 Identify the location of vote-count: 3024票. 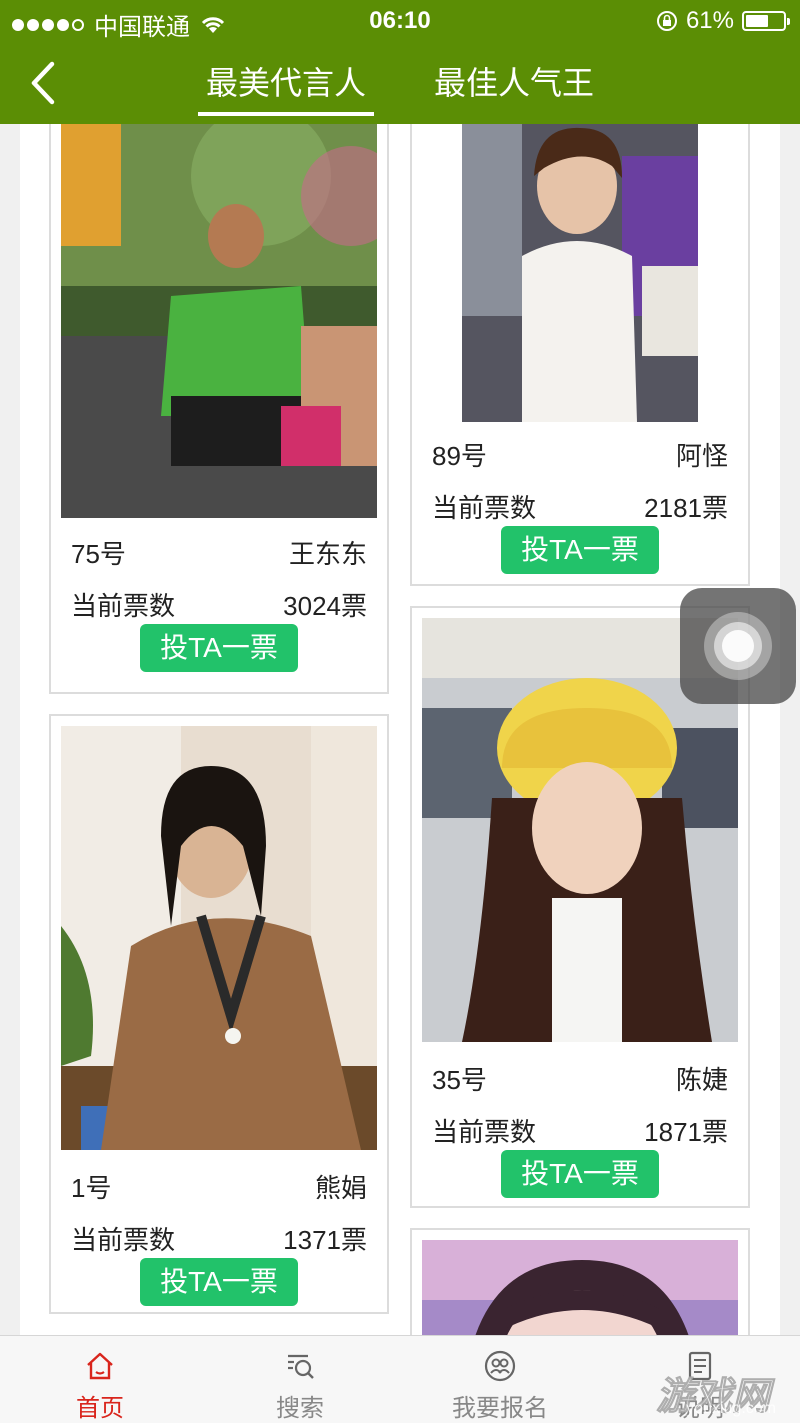
(325, 606).